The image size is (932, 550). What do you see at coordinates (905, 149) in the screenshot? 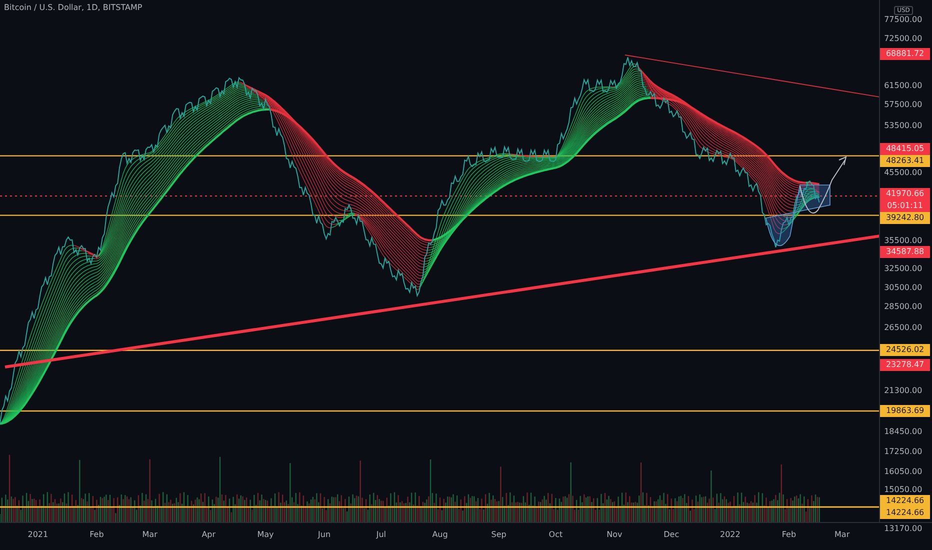
I see `price-tag: 48415.05` at bounding box center [905, 149].